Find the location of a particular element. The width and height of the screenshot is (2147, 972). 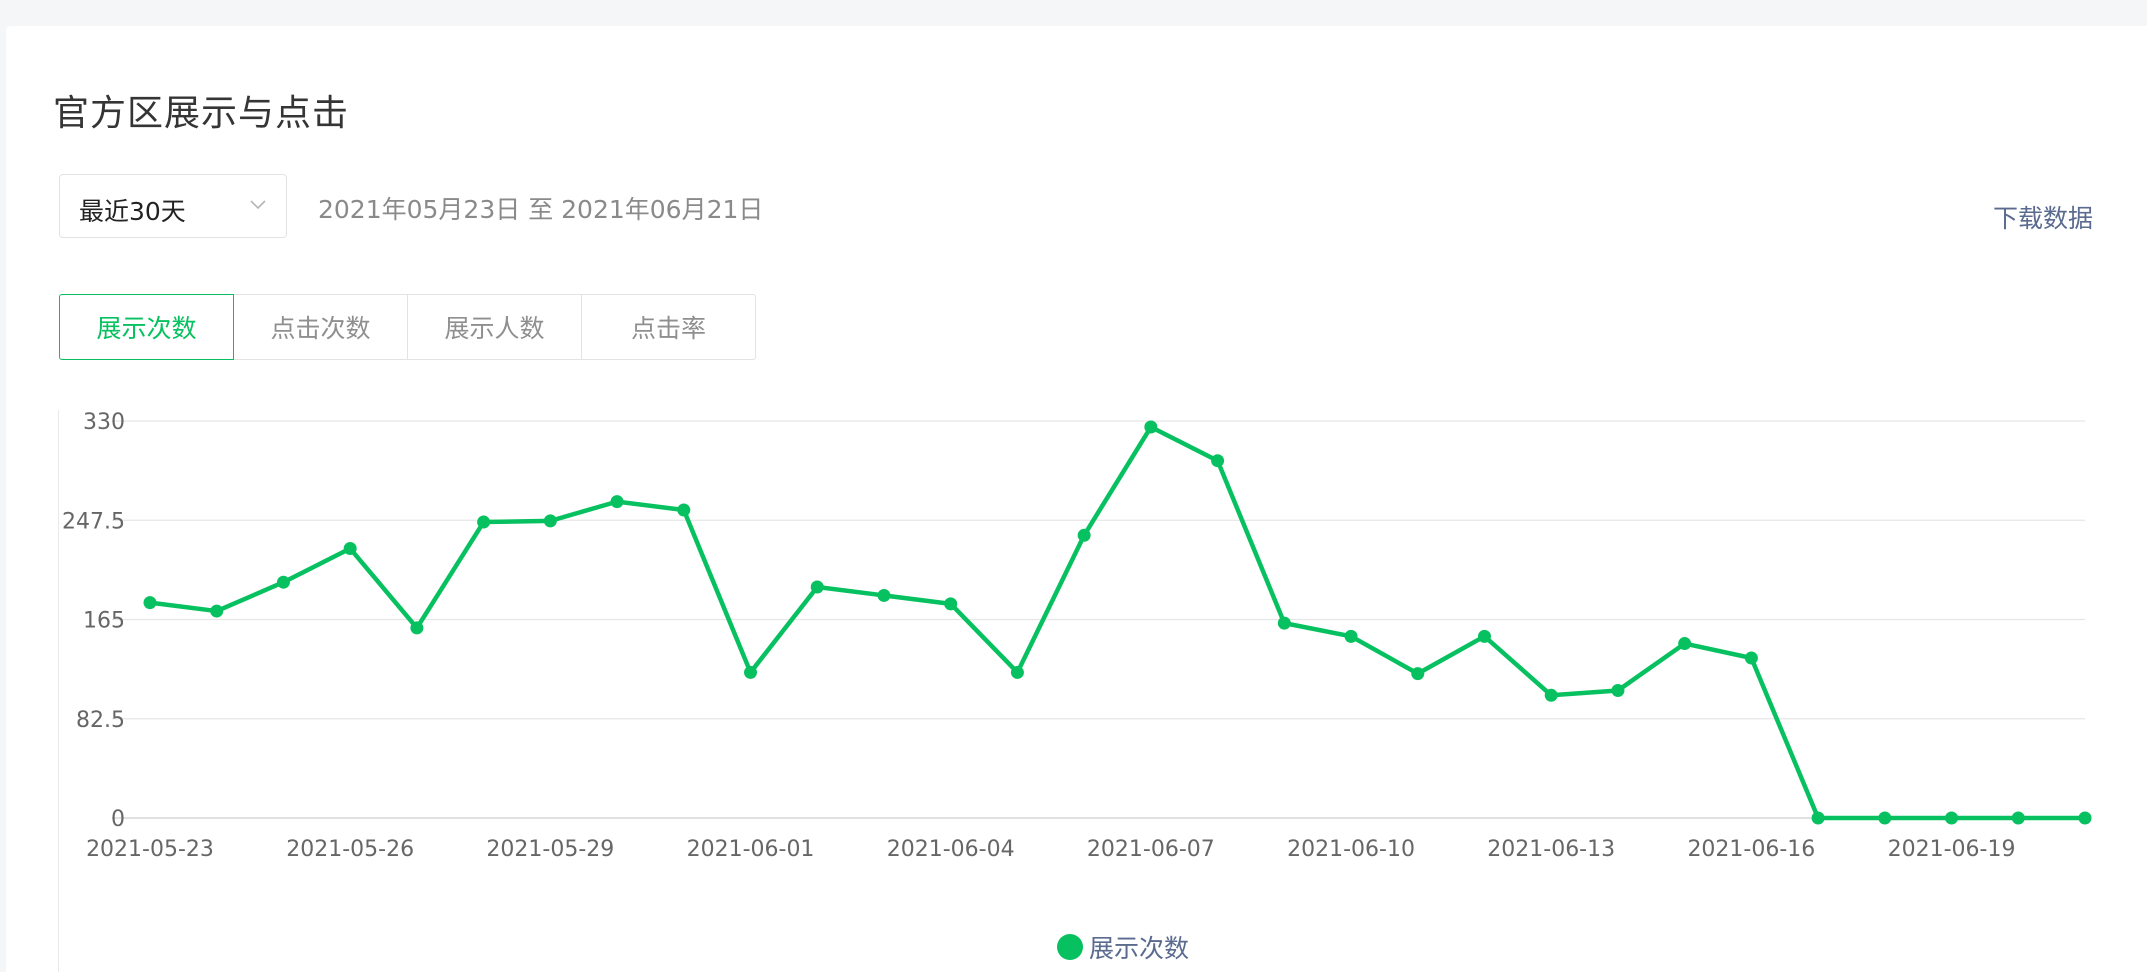

page-title: 官方区展示与点击 is located at coordinates (201, 113).